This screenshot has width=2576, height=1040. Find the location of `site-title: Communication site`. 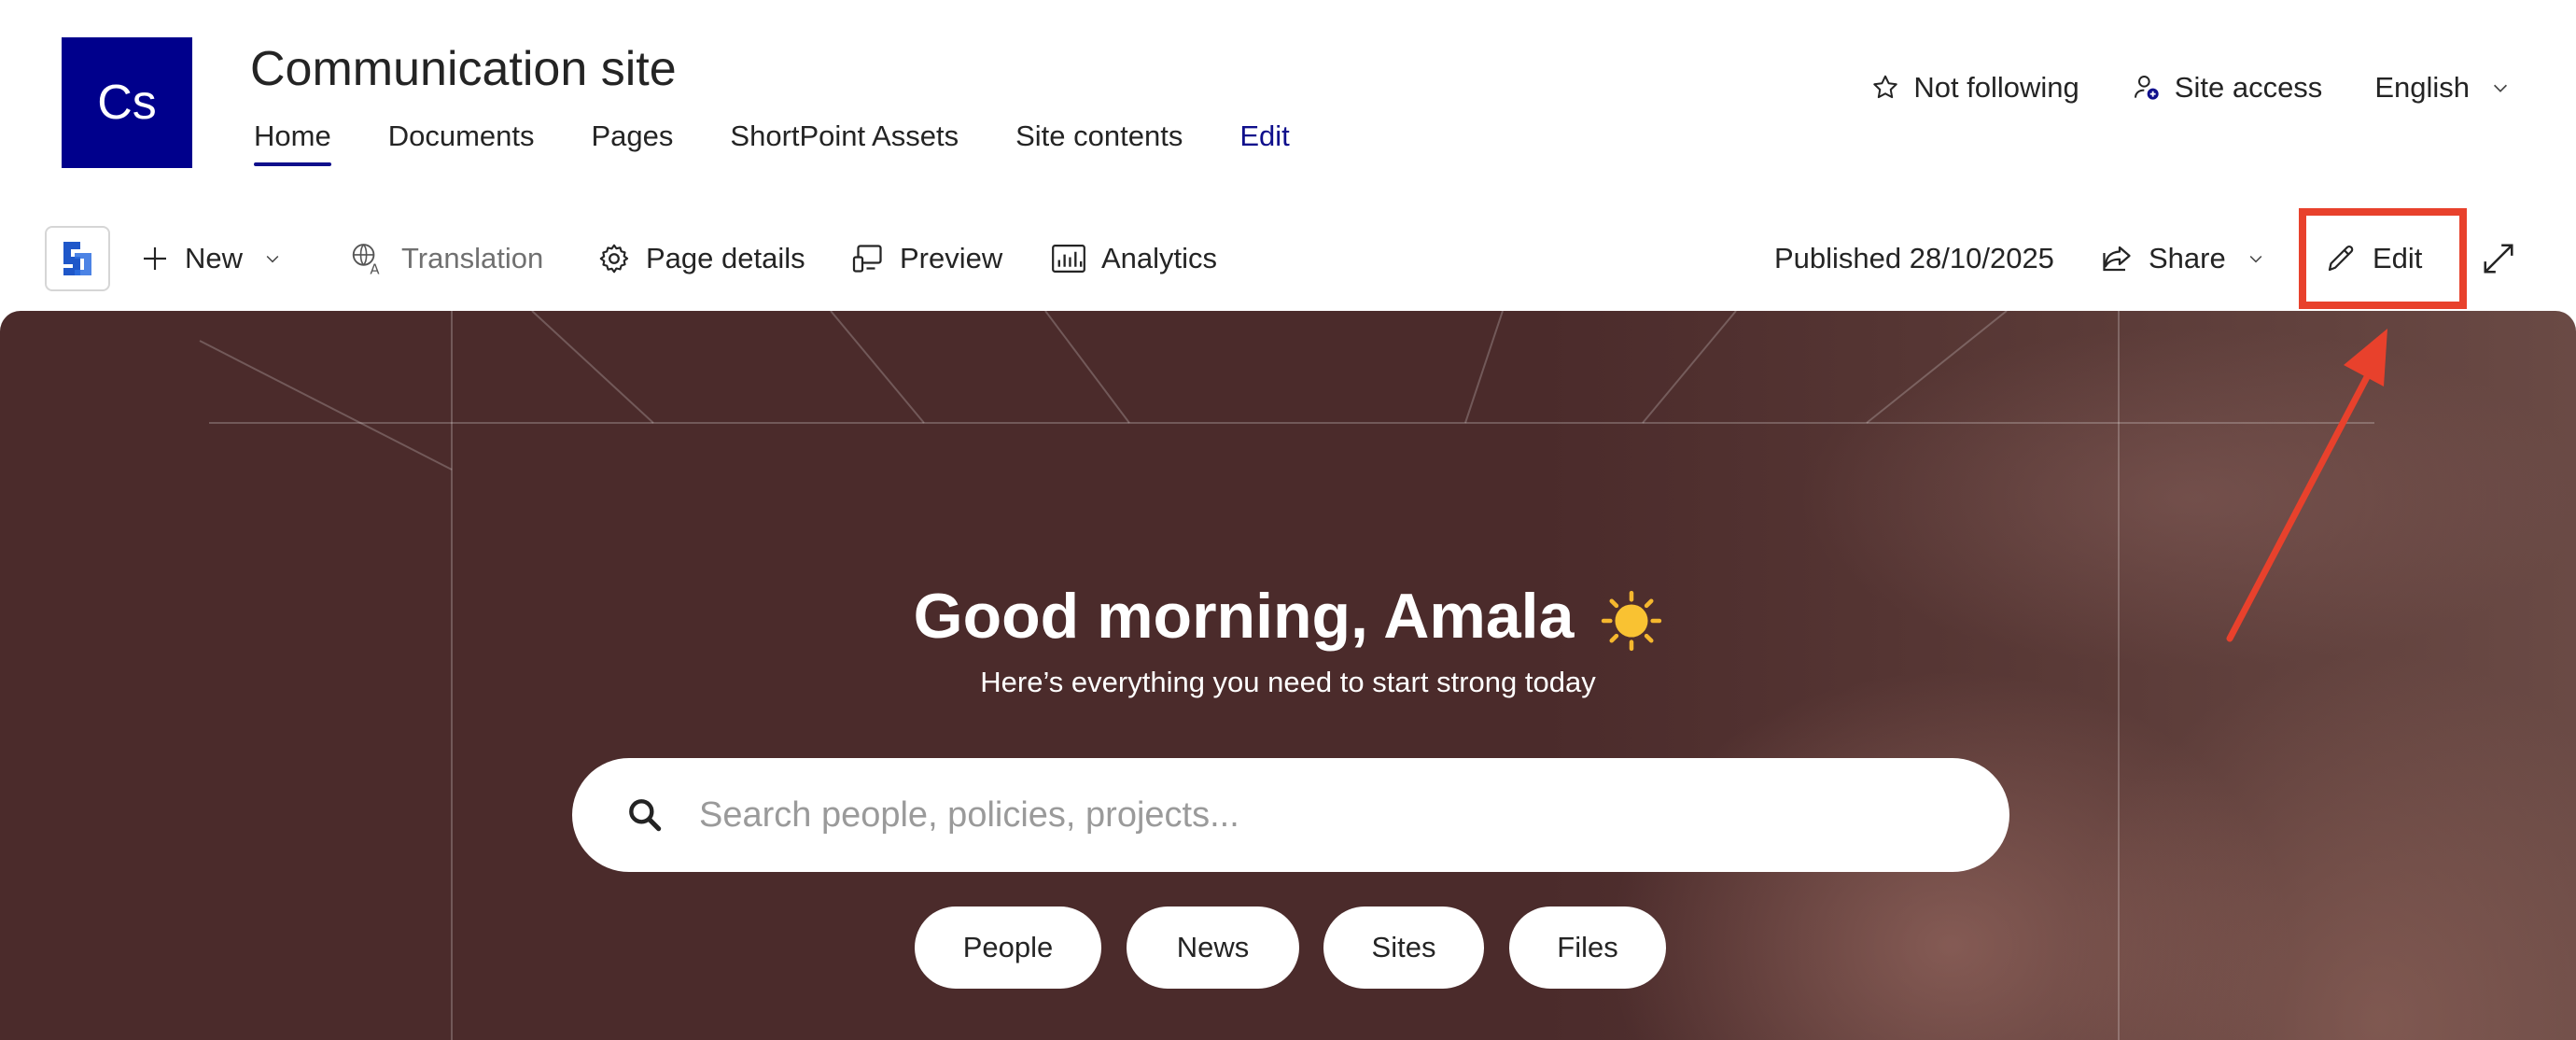

site-title: Communication site is located at coordinates (463, 69).